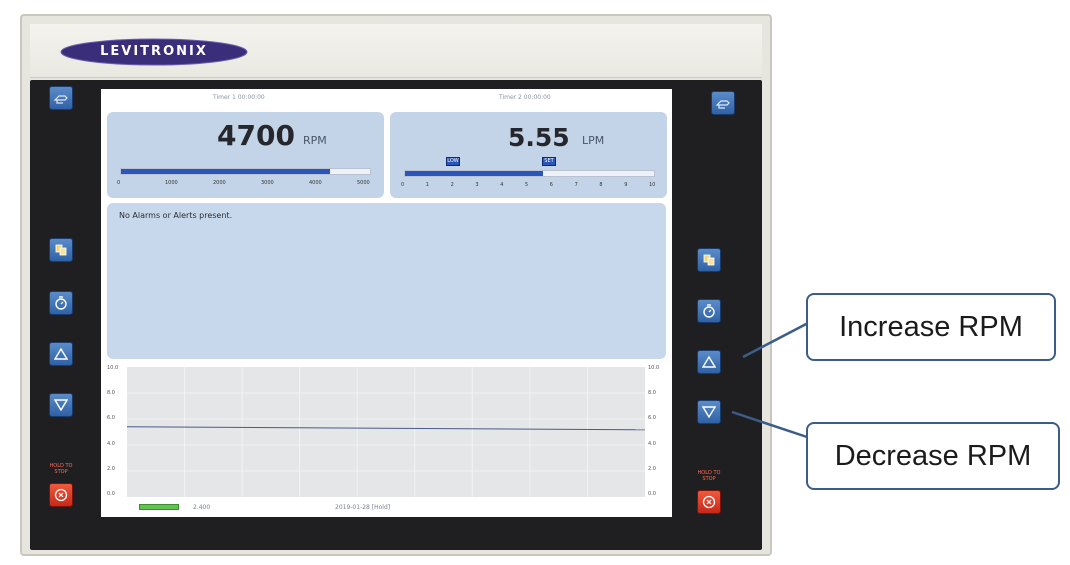 The width and height of the screenshot is (1070, 565). What do you see at coordinates (776, 339) in the screenshot?
I see `increase-callout-line` at bounding box center [776, 339].